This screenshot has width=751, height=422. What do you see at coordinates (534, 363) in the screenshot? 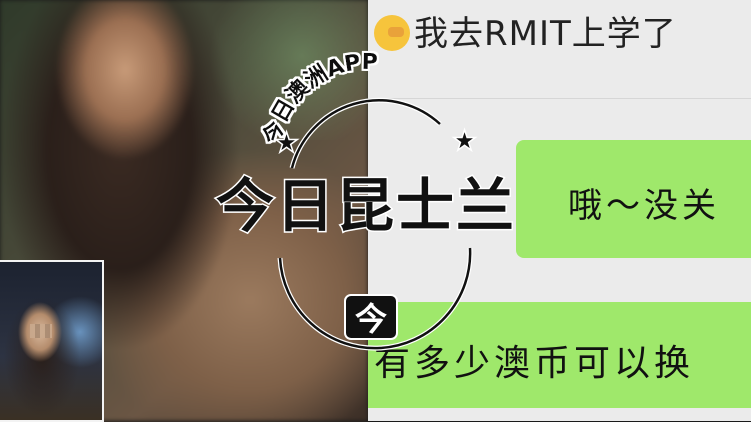
I see `message-text: 有多少澳币可以换` at bounding box center [534, 363].